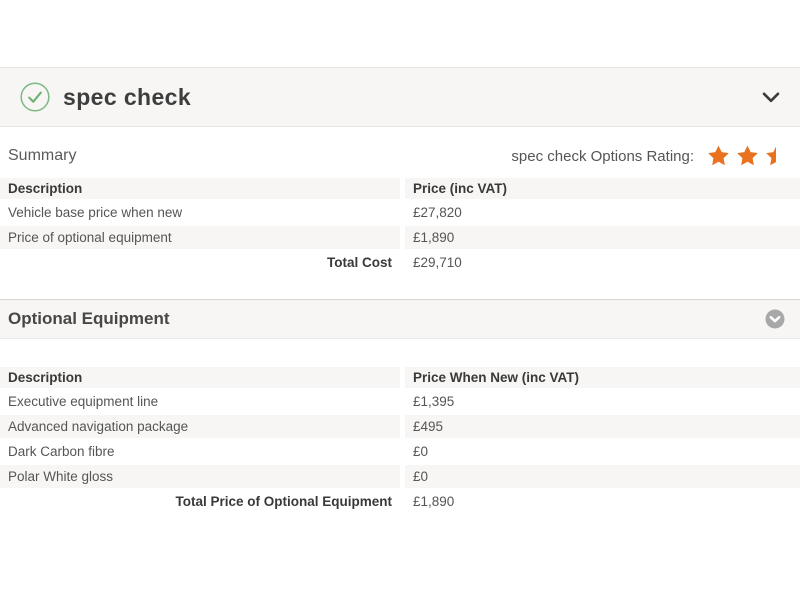 The height and width of the screenshot is (600, 800). What do you see at coordinates (400, 401) in the screenshot?
I see `table-row: Executive equipment line £1,395` at bounding box center [400, 401].